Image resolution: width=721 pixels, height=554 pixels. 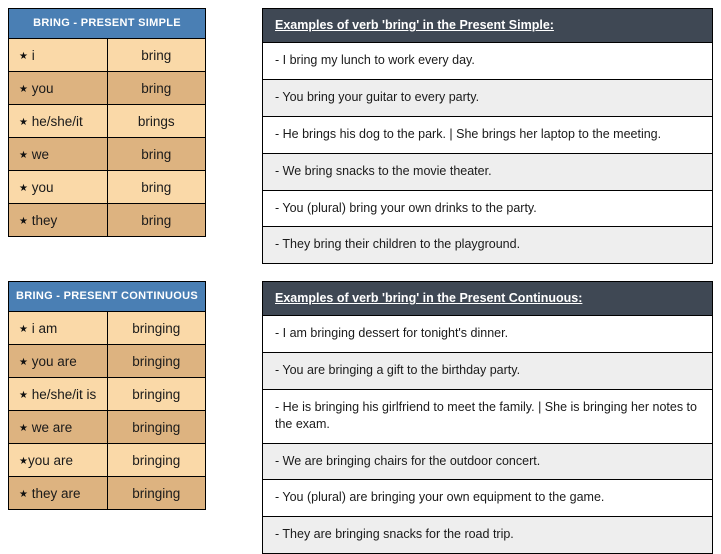 I want to click on table-title-present-simple: BRING - PRESENT SIMPLE, so click(x=107, y=23).